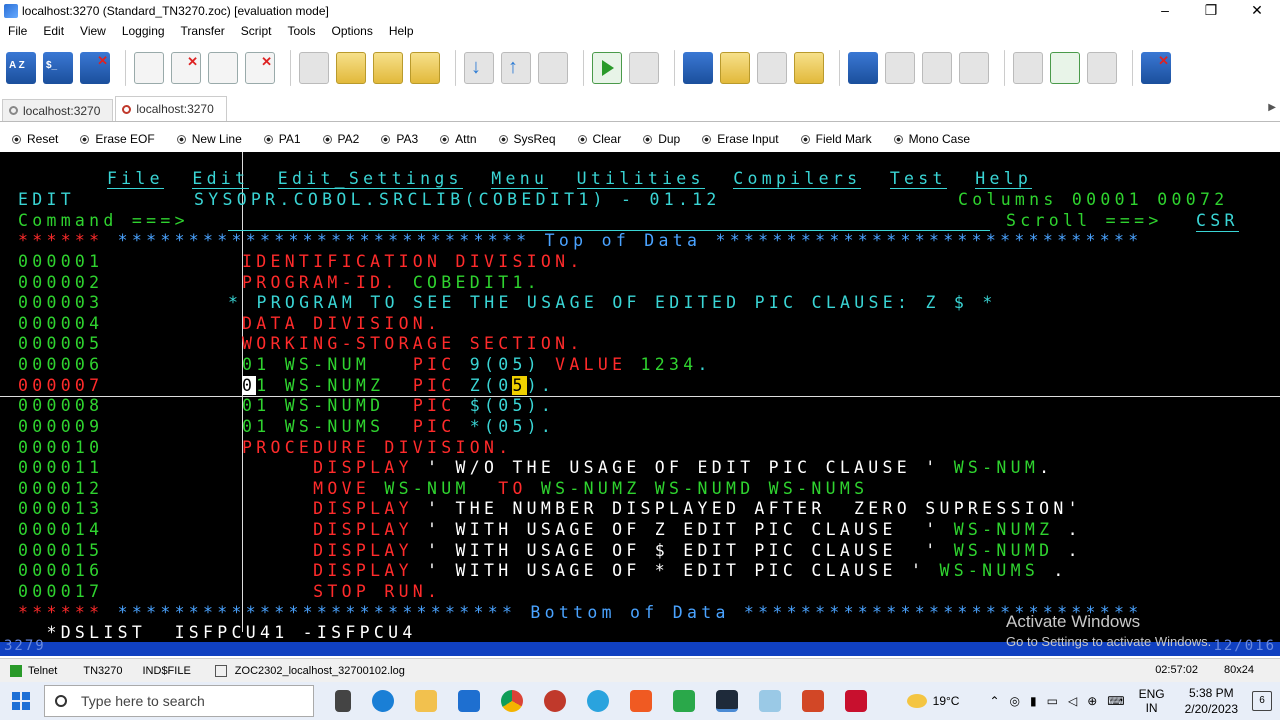  What do you see at coordinates (58, 68) in the screenshot?
I see `connect-icon: $_` at bounding box center [58, 68].